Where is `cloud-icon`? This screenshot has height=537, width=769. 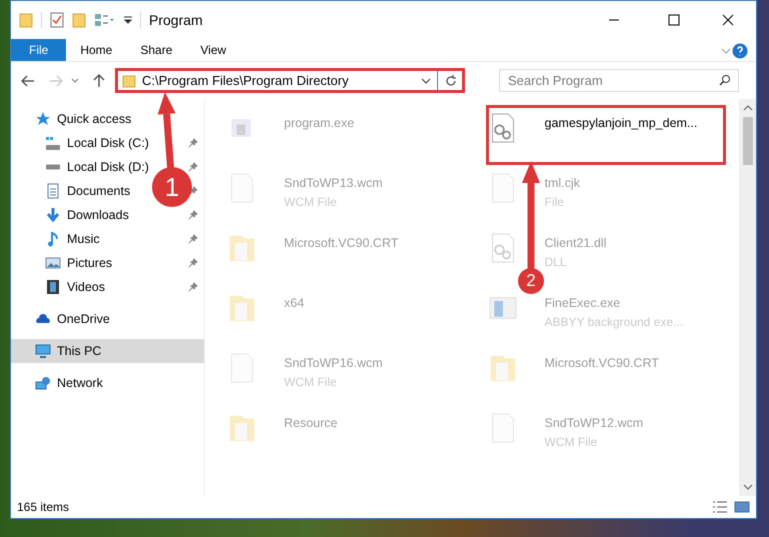 cloud-icon is located at coordinates (43, 319).